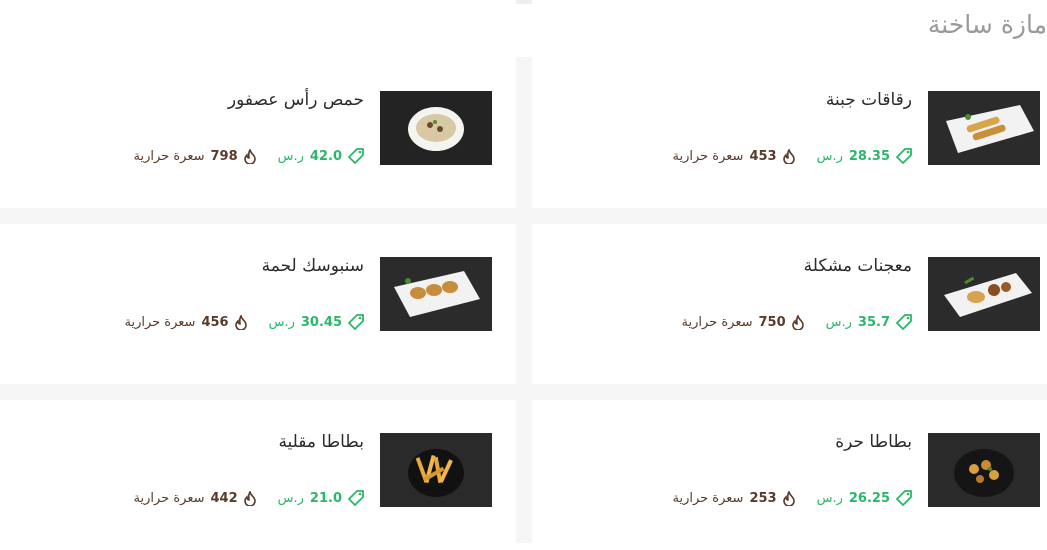 The image size is (1047, 550). I want to click on menu-item-card: بطاطا مقلية 21.0 ر.س 442 سعرة حرارية, so click(258, 475).